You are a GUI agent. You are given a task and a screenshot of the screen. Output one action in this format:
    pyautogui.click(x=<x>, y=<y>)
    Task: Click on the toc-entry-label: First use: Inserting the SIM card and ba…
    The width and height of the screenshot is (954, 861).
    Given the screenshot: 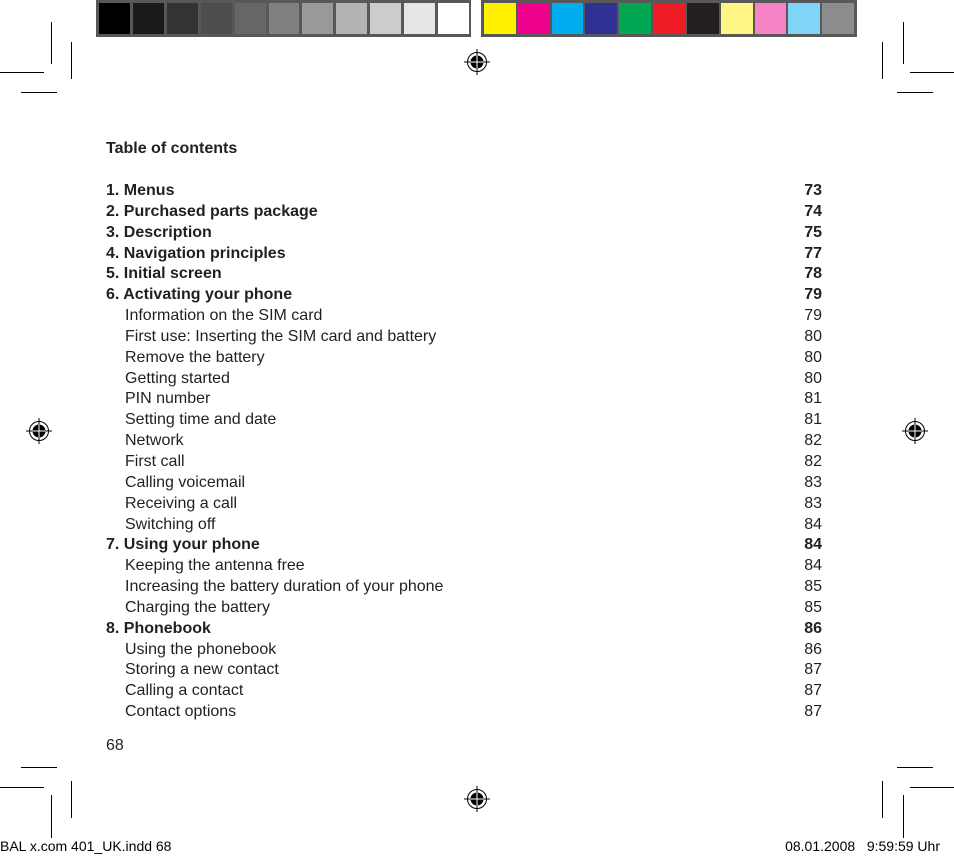 What is the action you would take?
    pyautogui.click(x=281, y=336)
    